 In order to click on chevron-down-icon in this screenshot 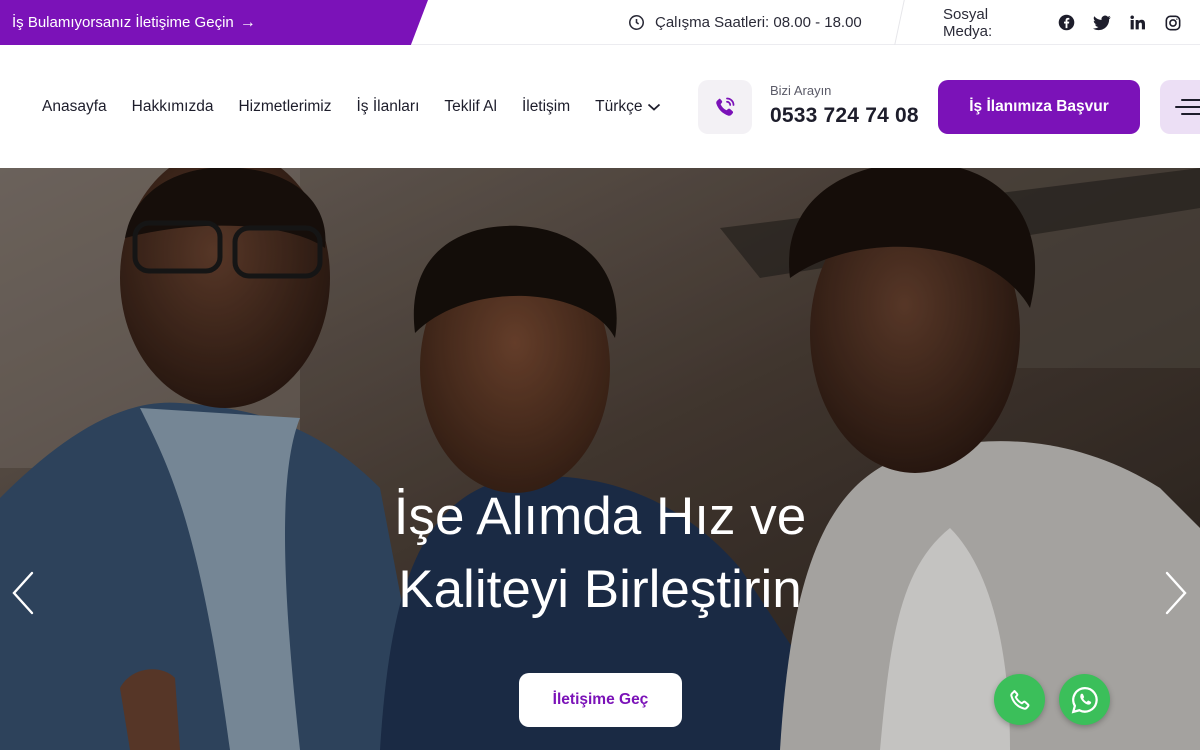, I will do `click(653, 107)`.